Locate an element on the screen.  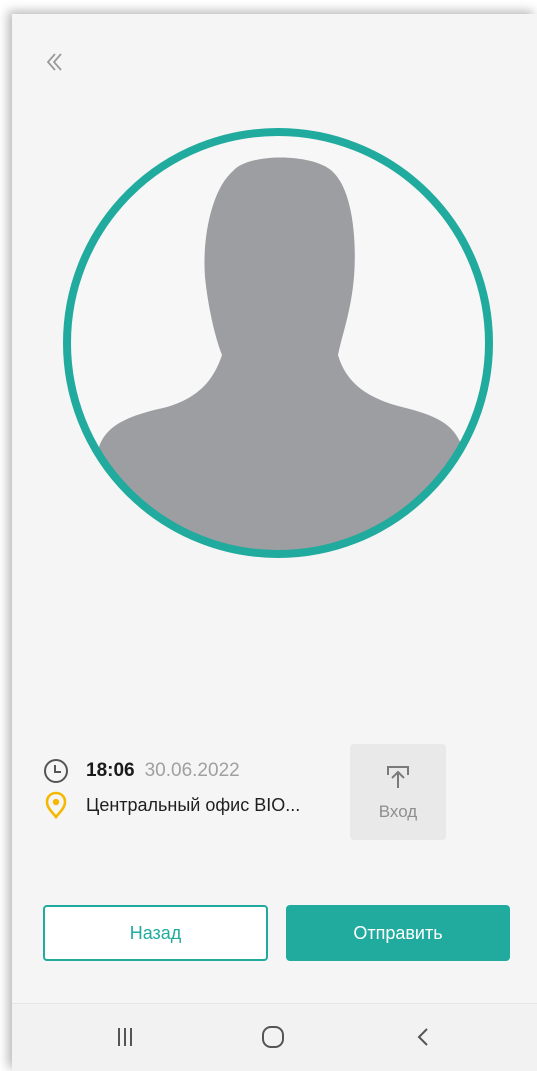
clock-icon is located at coordinates (56, 771).